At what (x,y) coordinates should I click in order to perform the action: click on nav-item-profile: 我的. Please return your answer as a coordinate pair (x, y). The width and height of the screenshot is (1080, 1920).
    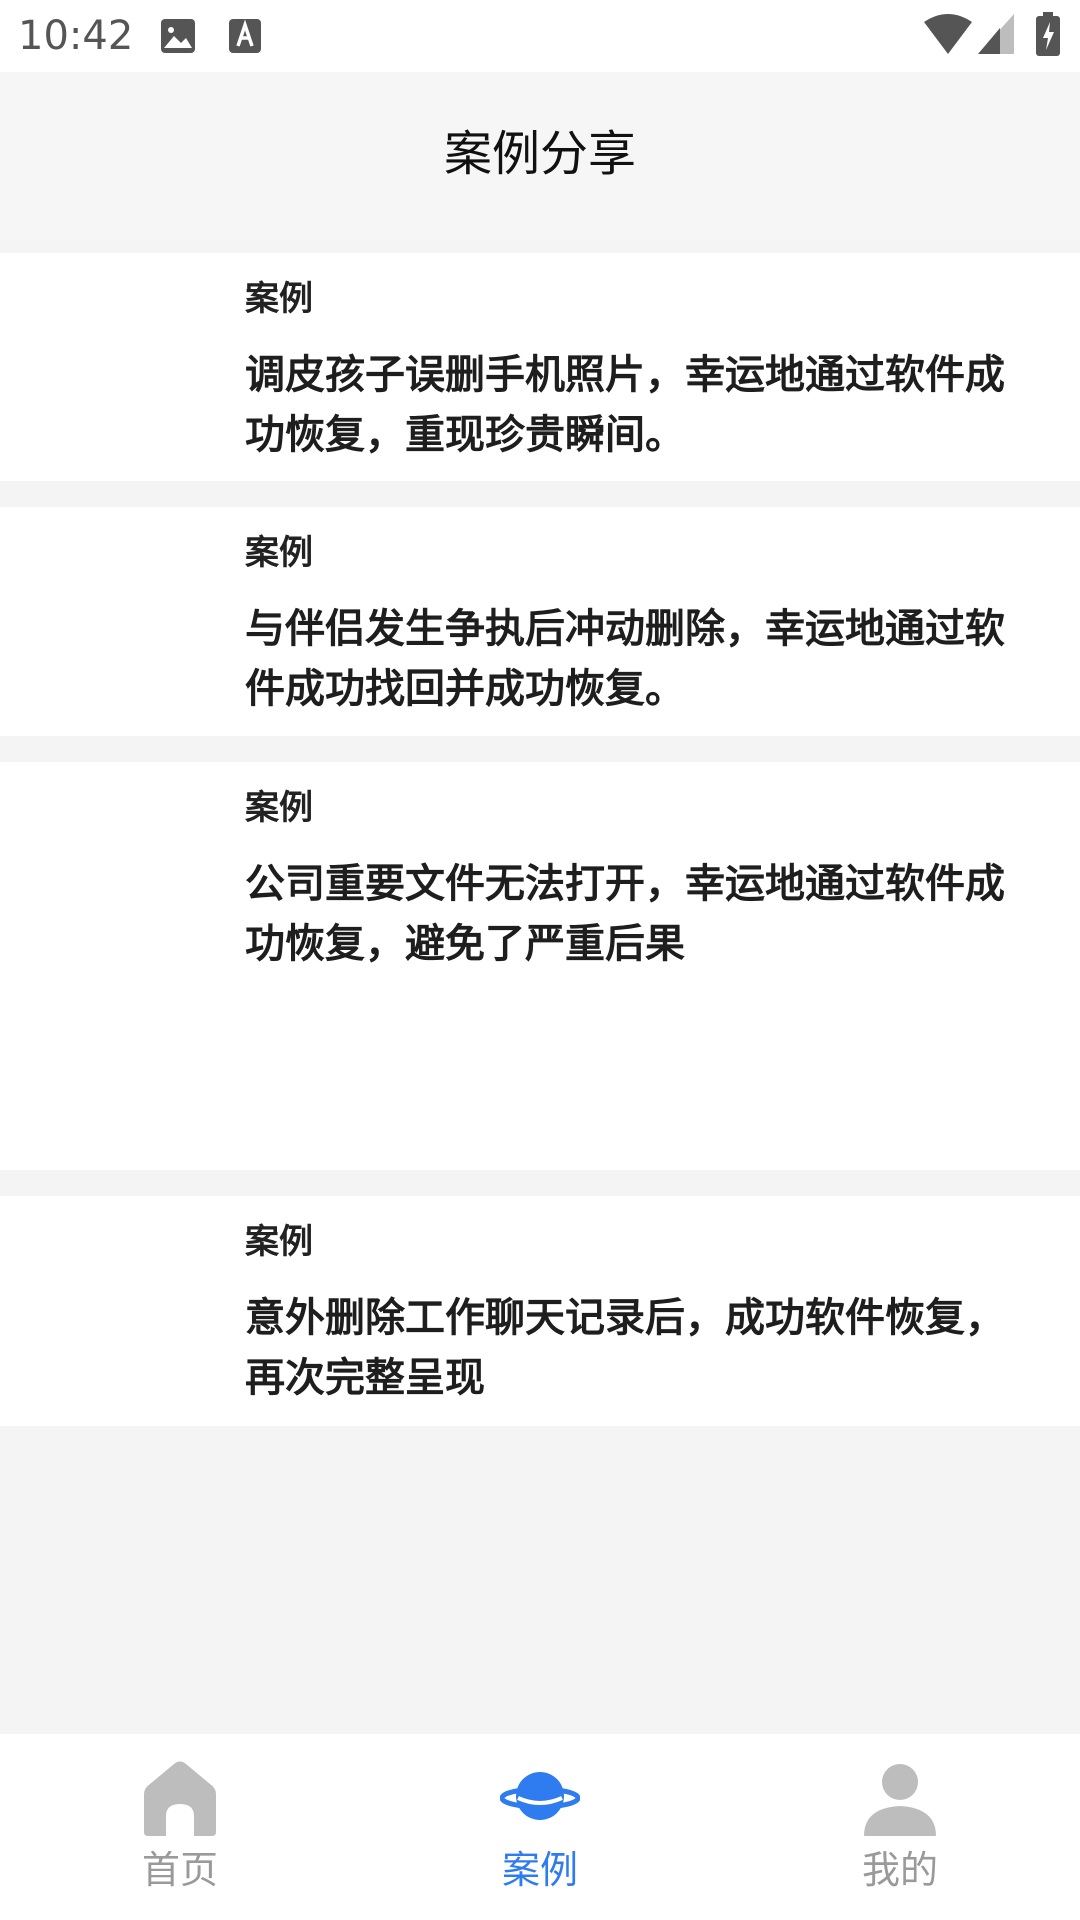
    Looking at the image, I should click on (900, 1827).